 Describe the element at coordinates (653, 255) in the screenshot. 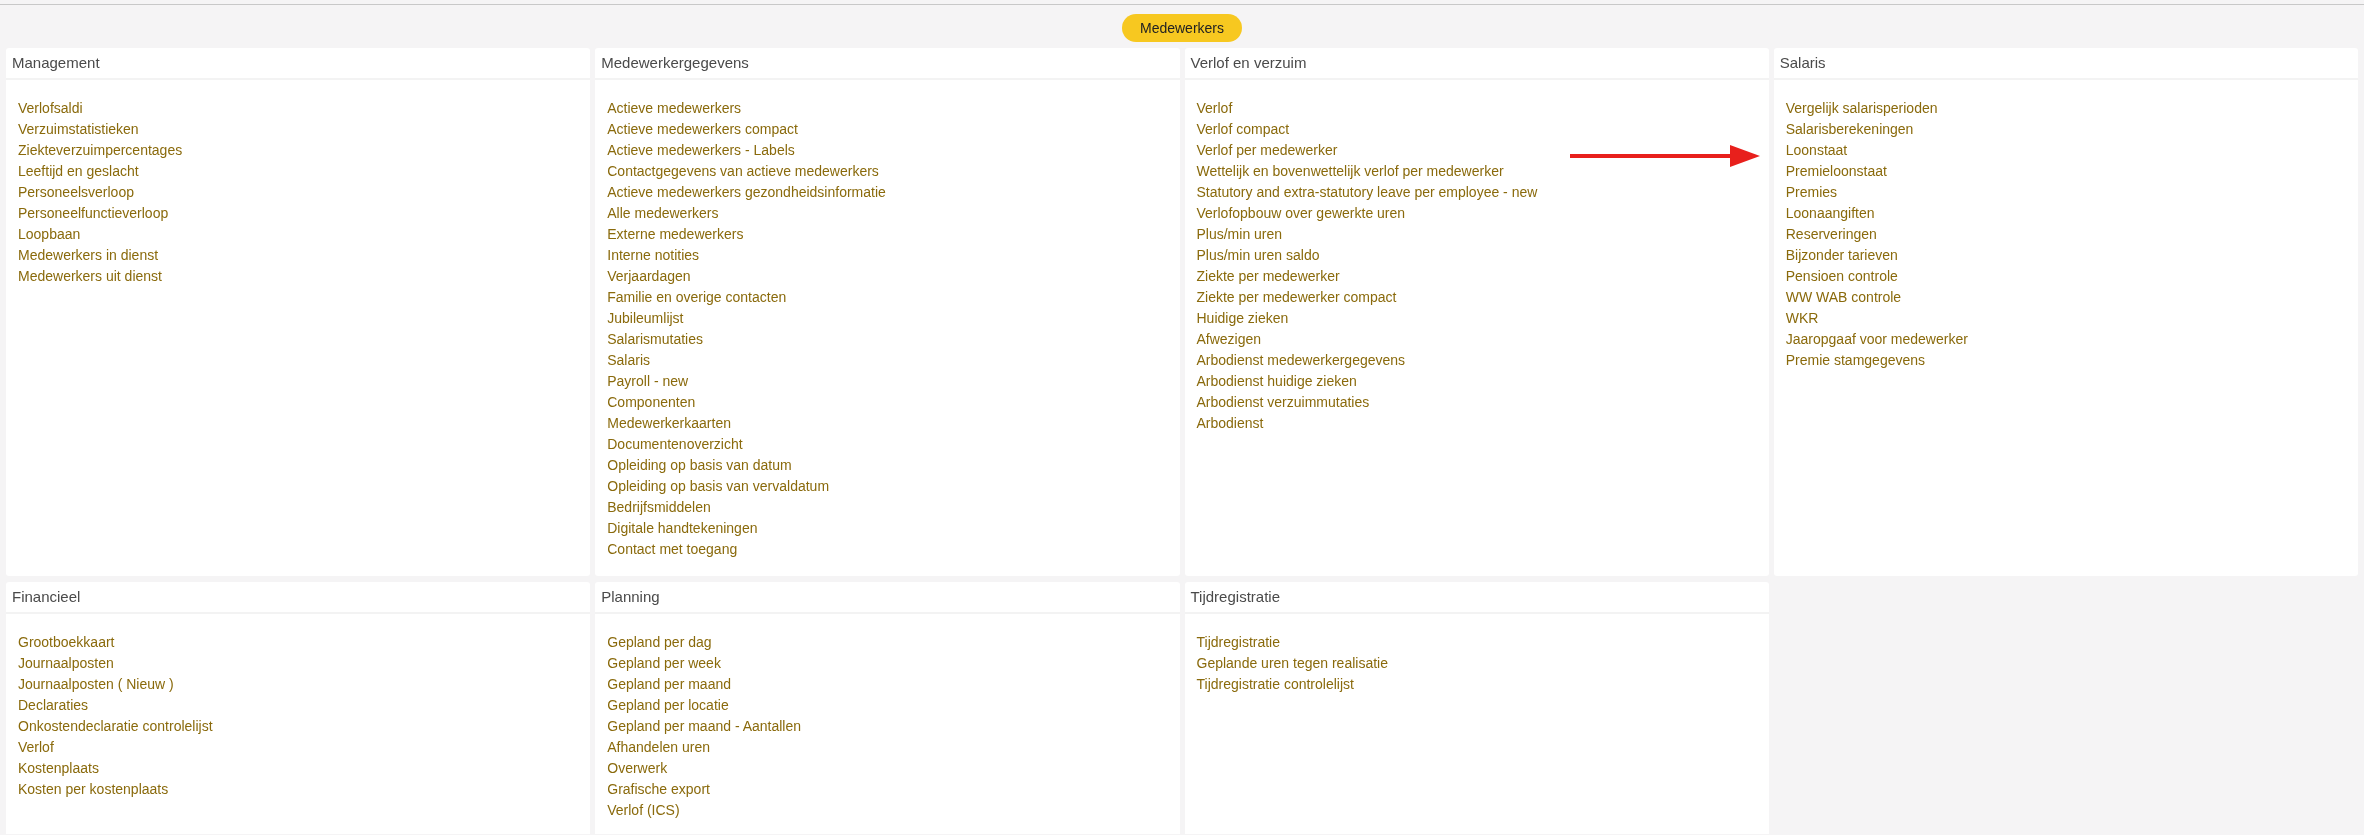

I see `report-link: Interne notities` at that location.